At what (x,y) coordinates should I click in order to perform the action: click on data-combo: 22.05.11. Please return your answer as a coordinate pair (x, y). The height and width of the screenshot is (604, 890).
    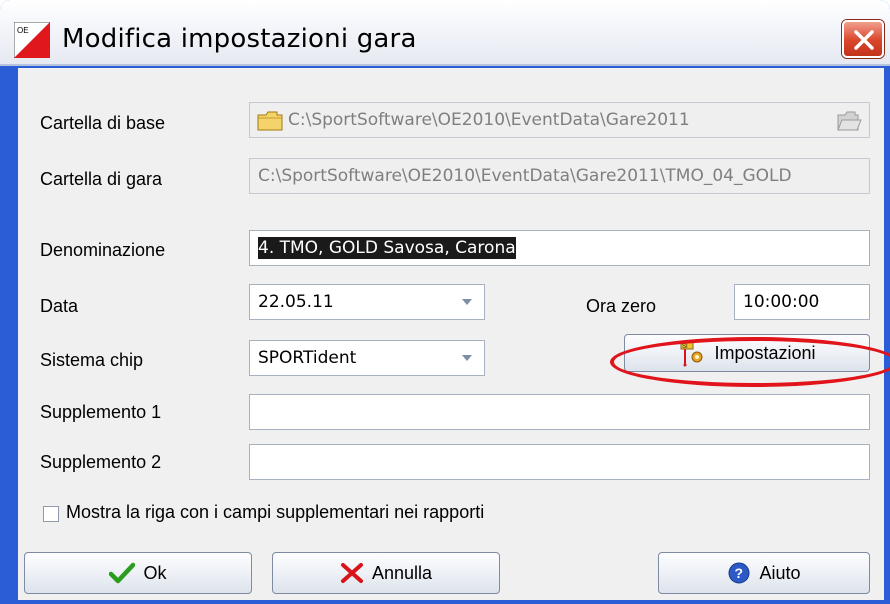
    Looking at the image, I should click on (367, 302).